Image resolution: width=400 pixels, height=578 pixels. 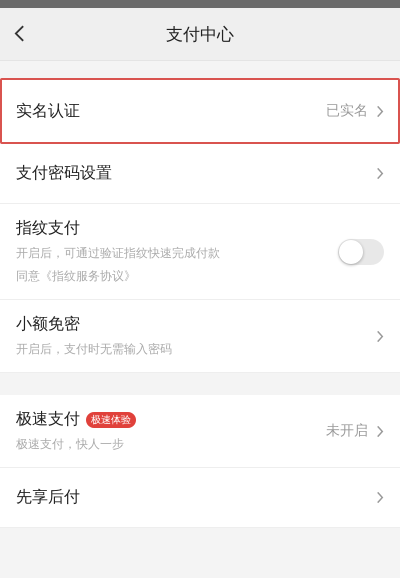 What do you see at coordinates (48, 419) in the screenshot?
I see `row-title: 极速支付` at bounding box center [48, 419].